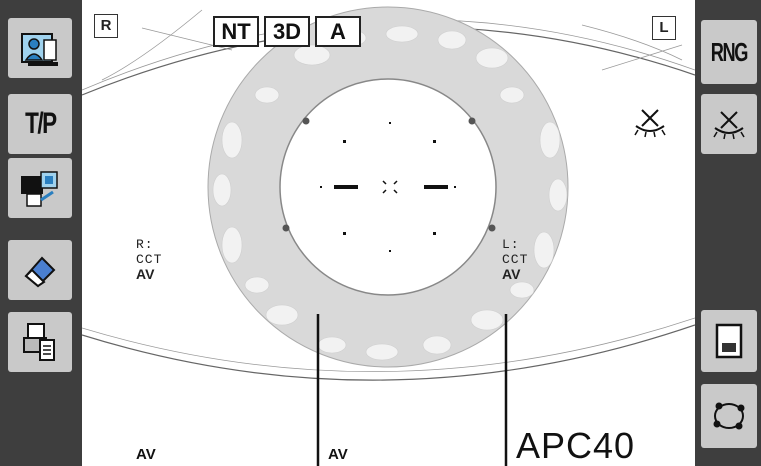 Image resolution: width=761 pixels, height=466 pixels. I want to click on right-measurement: R: CCT AV, so click(149, 260).